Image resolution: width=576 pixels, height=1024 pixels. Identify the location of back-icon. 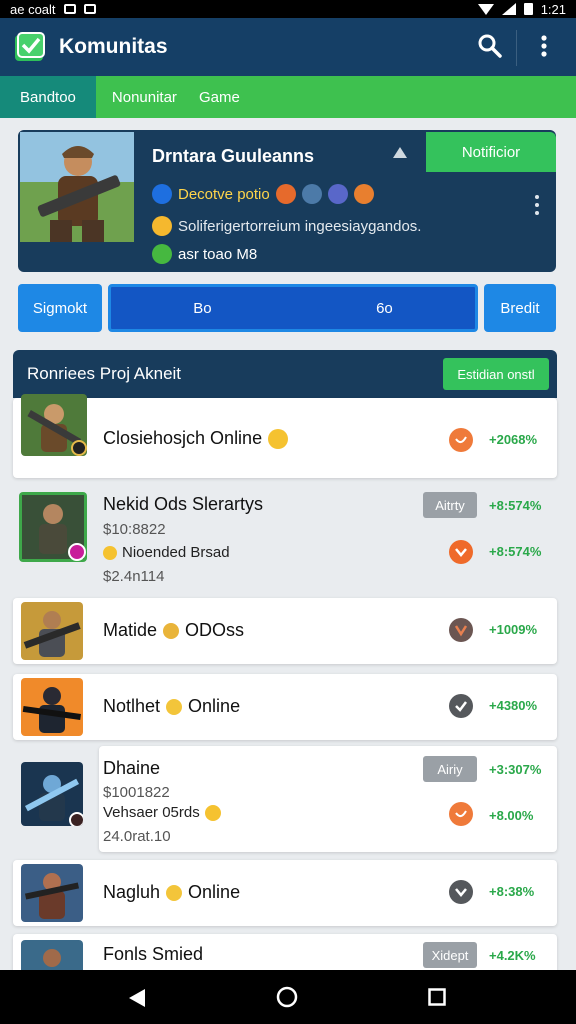
(137, 998).